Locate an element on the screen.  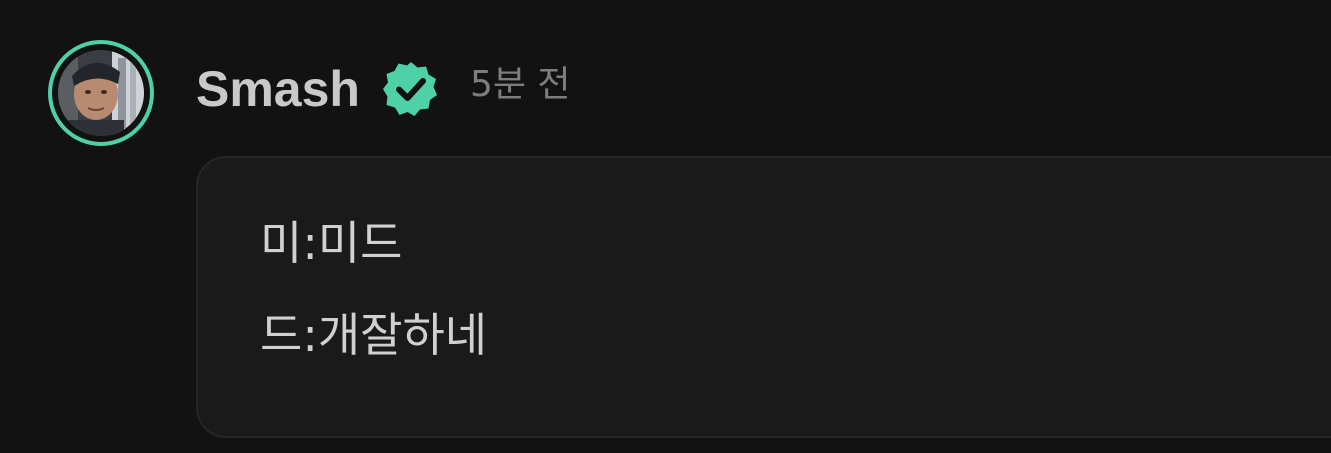
avatar is located at coordinates (101, 93).